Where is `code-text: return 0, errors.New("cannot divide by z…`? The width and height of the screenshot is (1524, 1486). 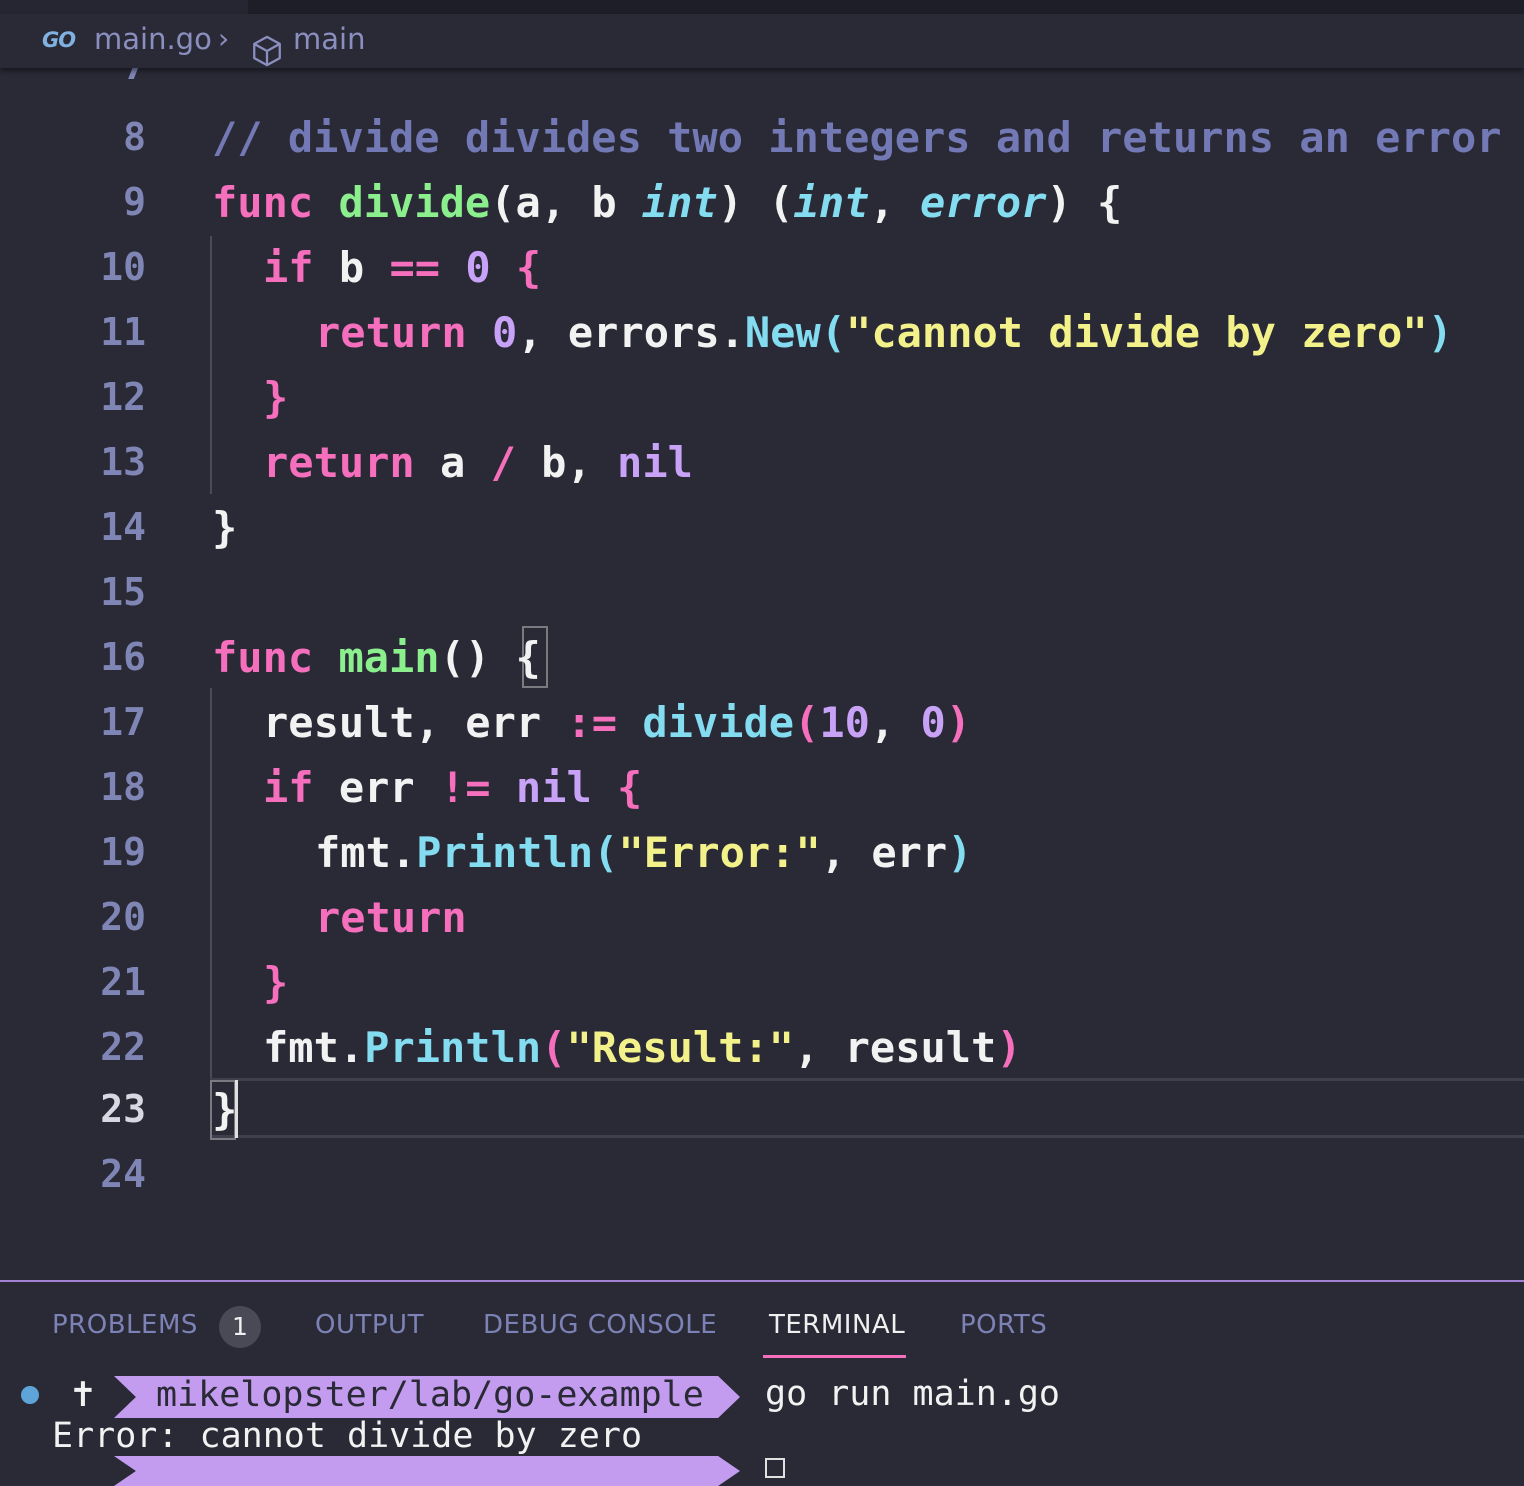 code-text: return 0, errors.New("cannot divide by z… is located at coordinates (884, 332).